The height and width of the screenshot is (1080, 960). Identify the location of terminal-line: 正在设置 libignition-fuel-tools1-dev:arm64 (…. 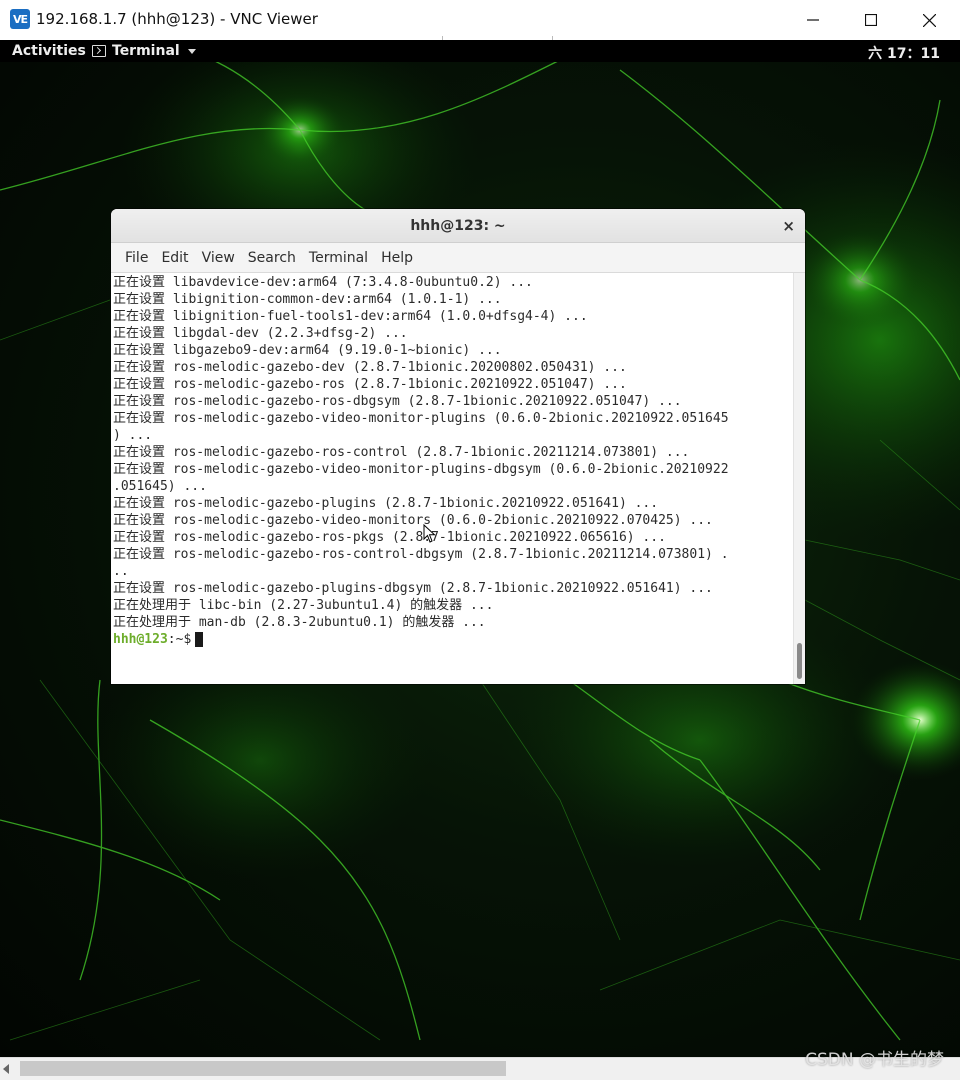
(350, 316).